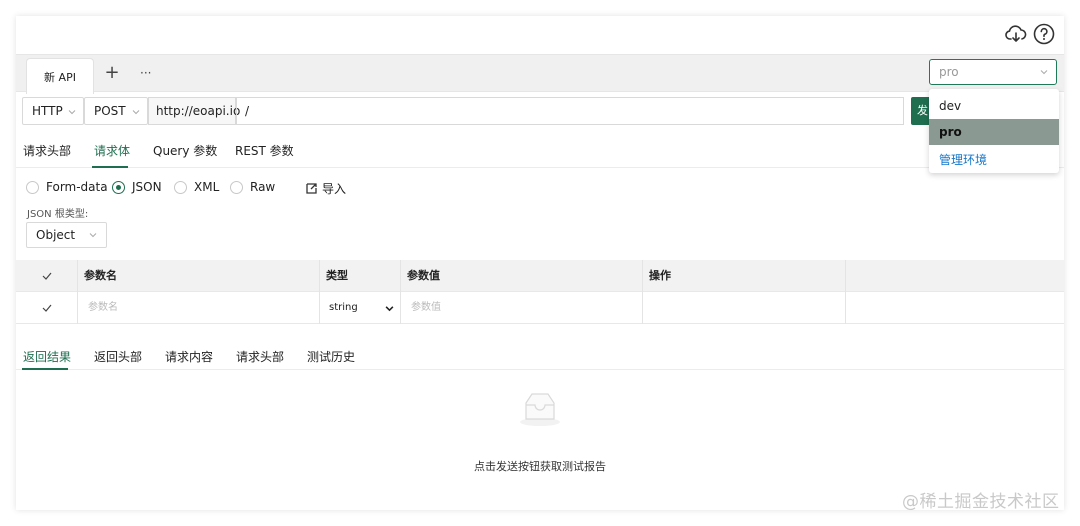  What do you see at coordinates (994, 160) in the screenshot?
I see `manage-environments-link: 管理环境` at bounding box center [994, 160].